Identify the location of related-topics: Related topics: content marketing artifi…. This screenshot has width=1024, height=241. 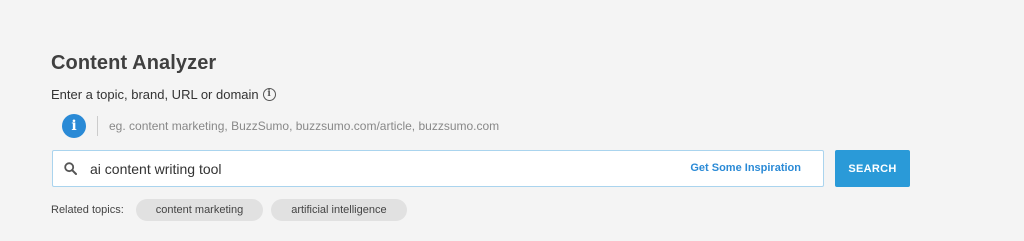
(233, 210).